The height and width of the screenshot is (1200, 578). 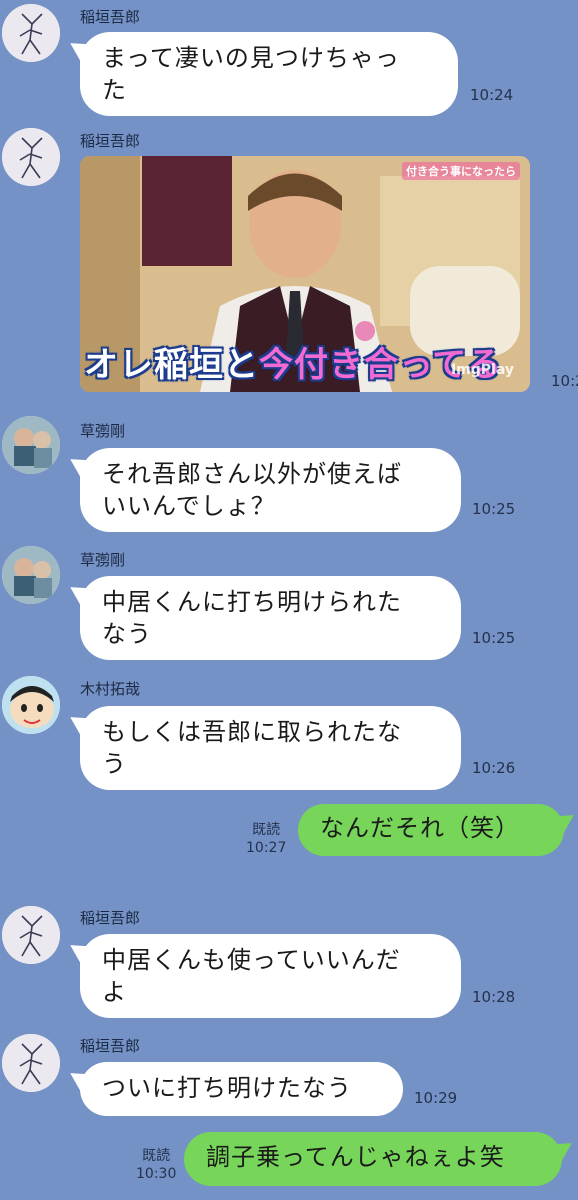 I want to click on message-bubble: ついに打ち明けたなう, so click(x=241, y=1089).